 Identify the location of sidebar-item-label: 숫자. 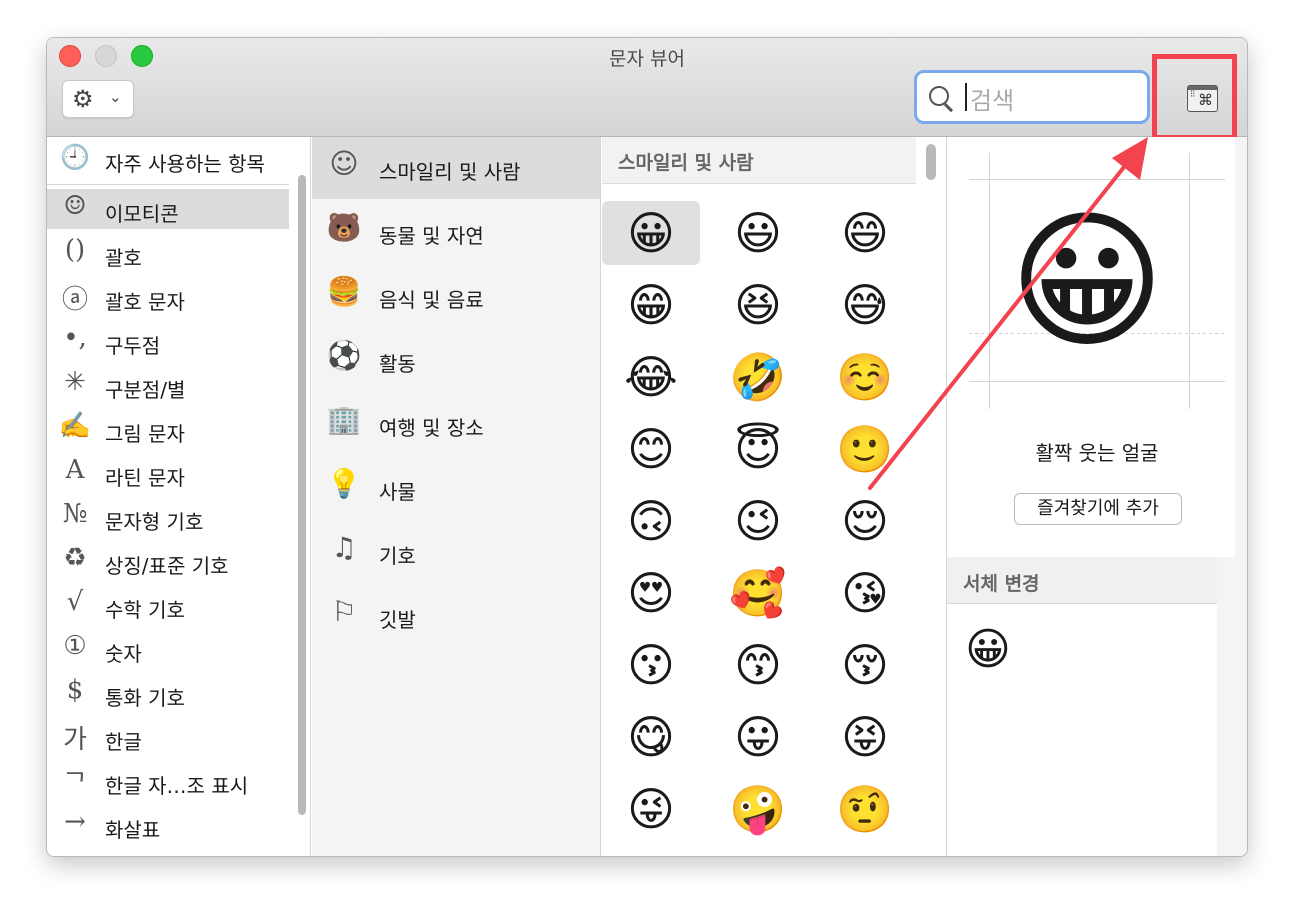
(123, 654).